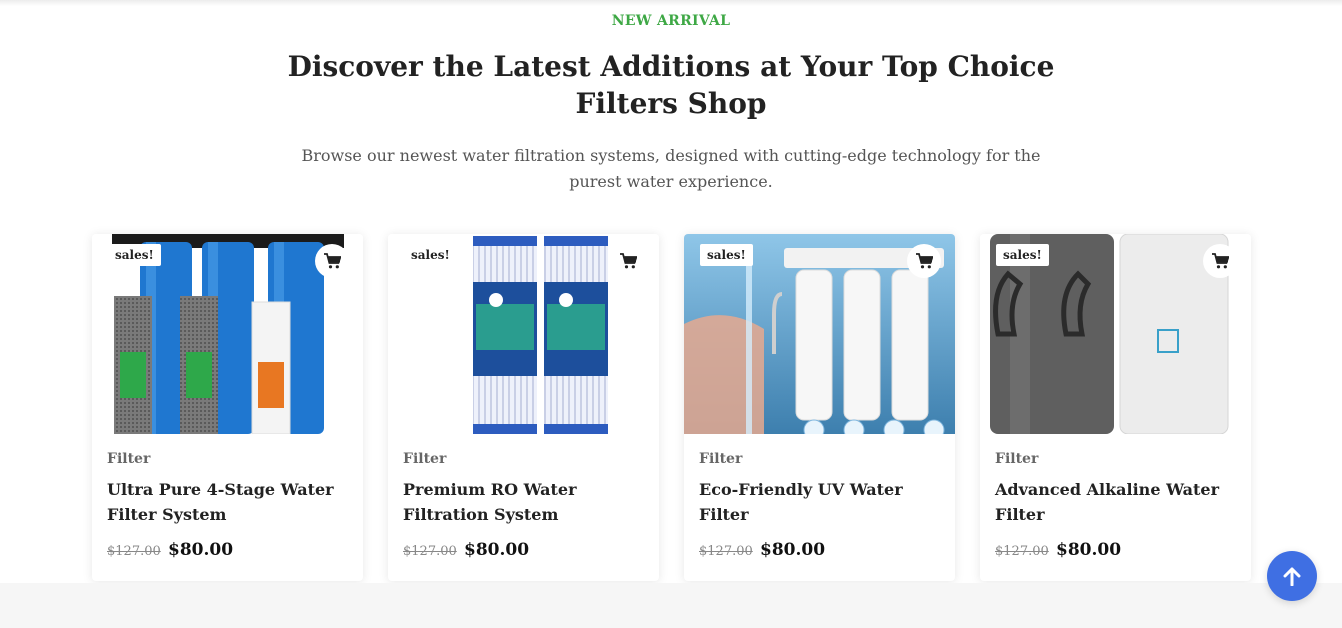 Image resolution: width=1342 pixels, height=628 pixels. Describe the element at coordinates (671, 3) in the screenshot. I see `header-shadow` at that location.